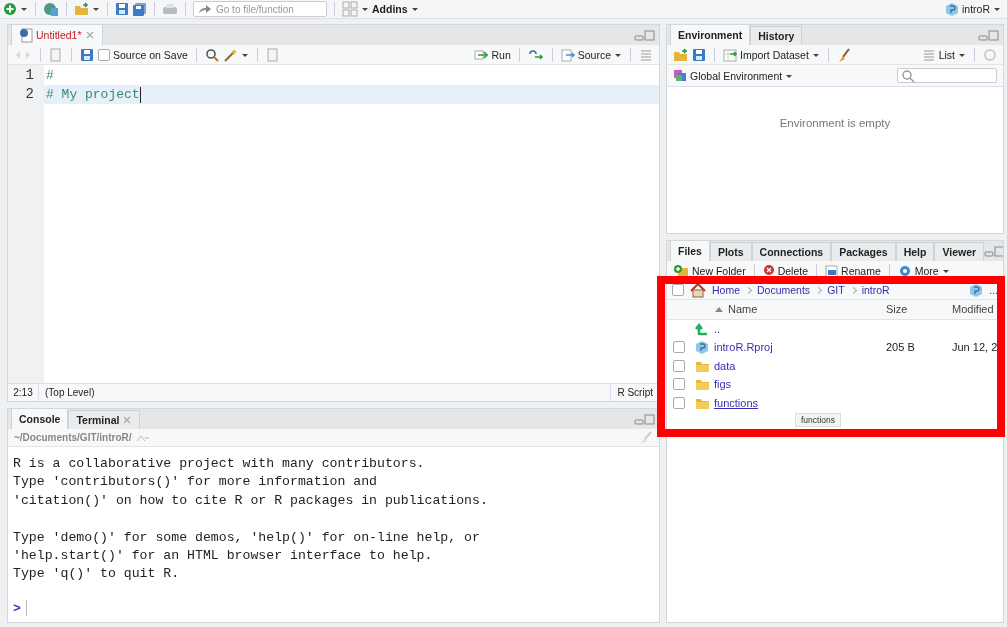  What do you see at coordinates (800, 365) in the screenshot?
I see `file-link: data` at bounding box center [800, 365].